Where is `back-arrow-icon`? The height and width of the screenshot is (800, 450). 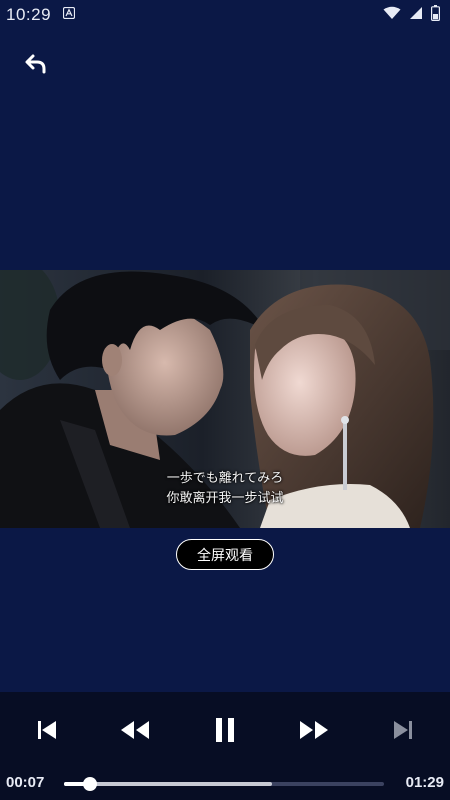 back-arrow-icon is located at coordinates (35, 64).